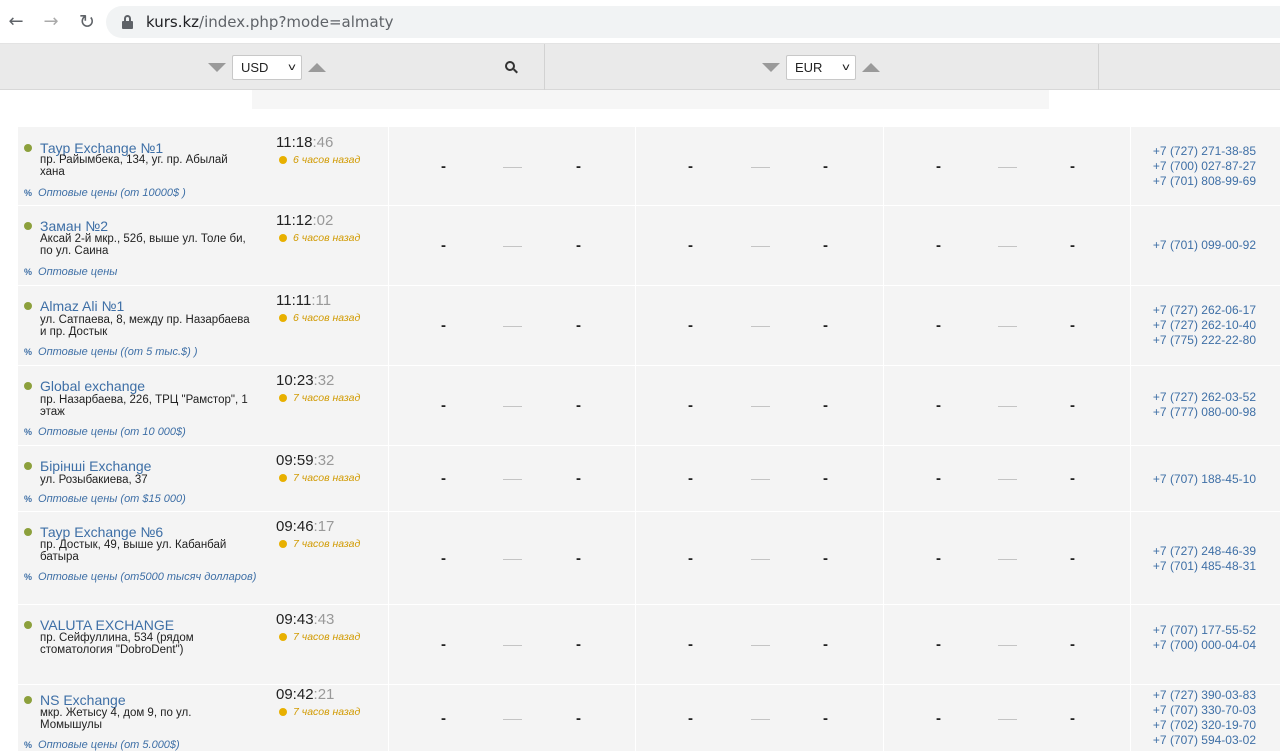  Describe the element at coordinates (512, 68) in the screenshot. I see `search-icon` at that location.